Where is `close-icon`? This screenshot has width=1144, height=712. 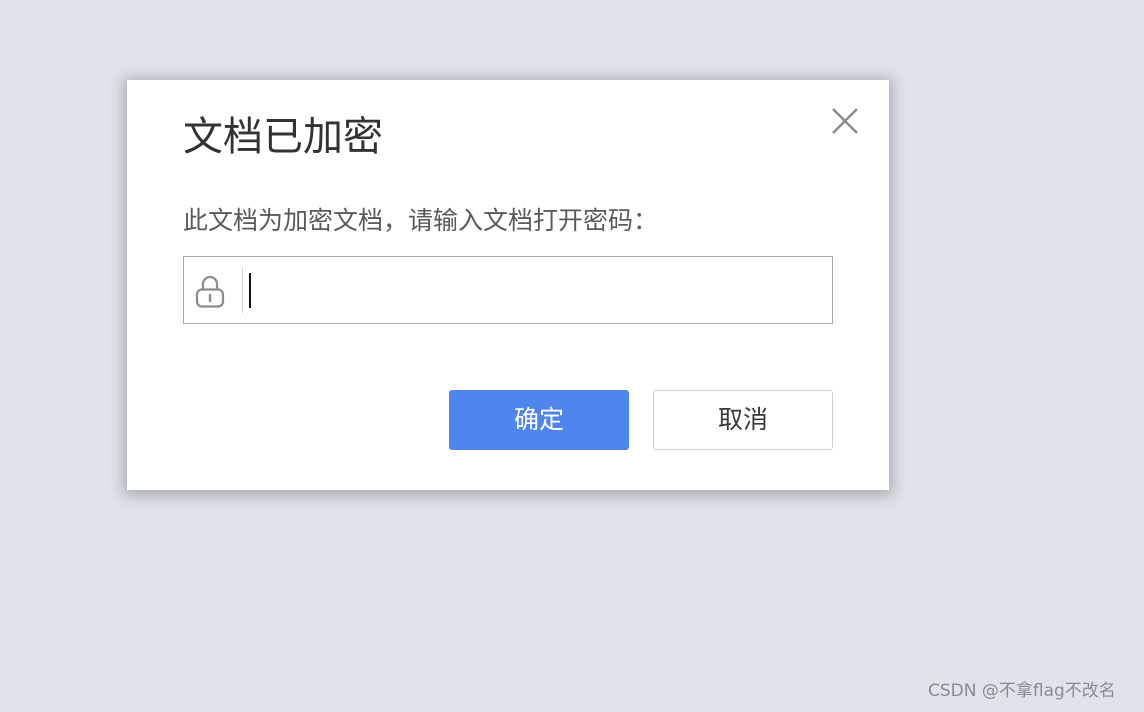 close-icon is located at coordinates (845, 121).